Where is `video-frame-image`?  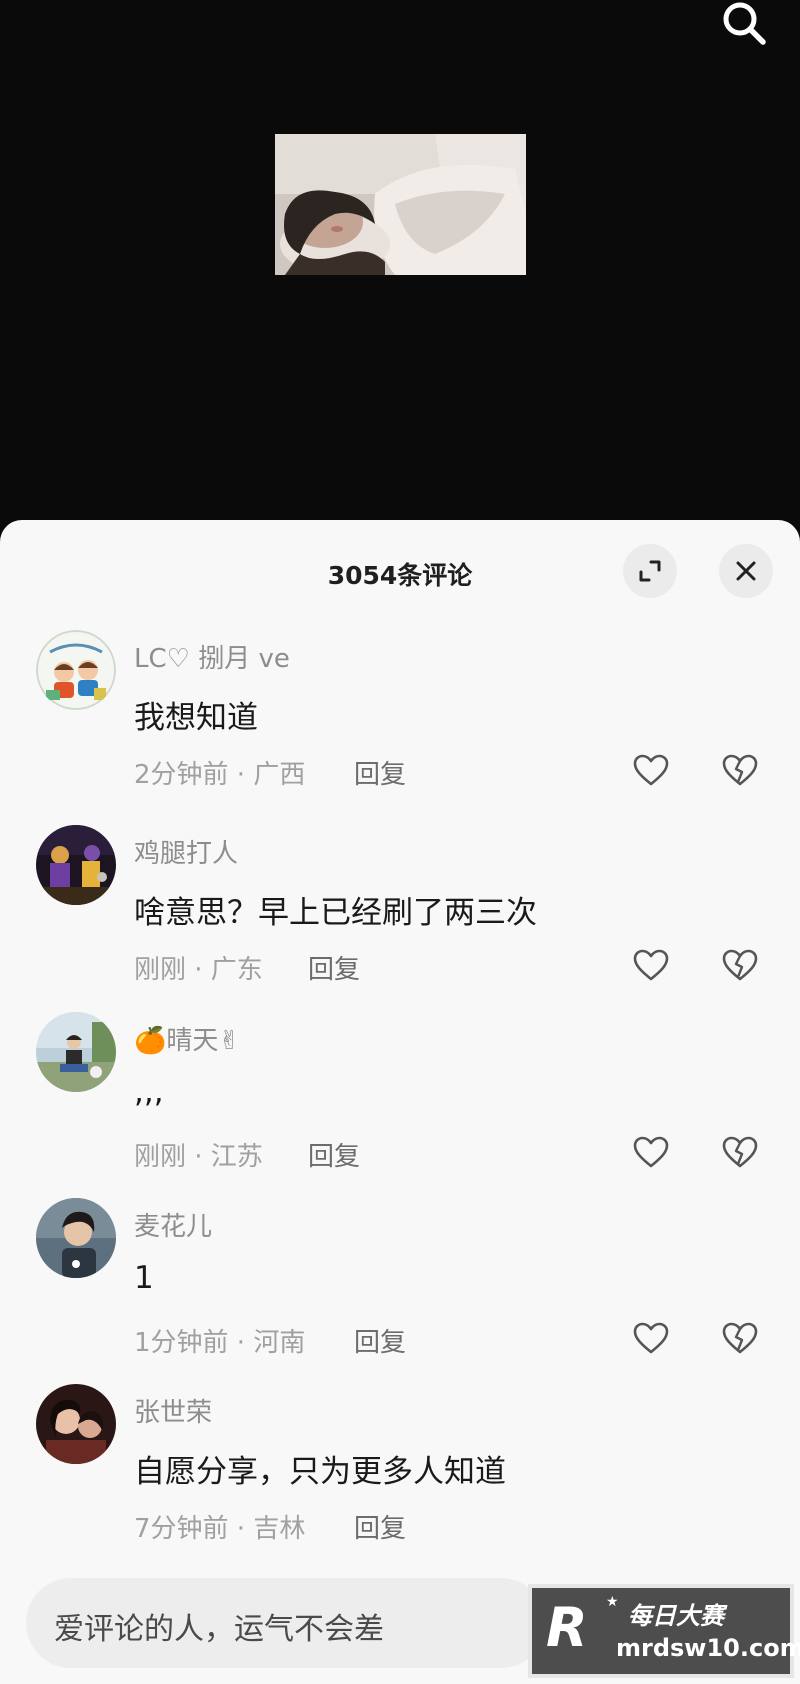
video-frame-image is located at coordinates (400, 204).